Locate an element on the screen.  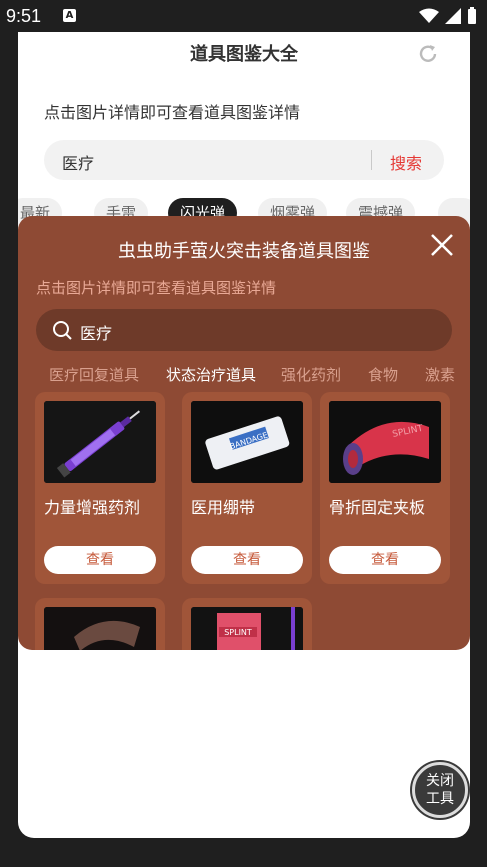
modal-title: 虫虫助手萤火突击装备道具图鉴 is located at coordinates (244, 251).